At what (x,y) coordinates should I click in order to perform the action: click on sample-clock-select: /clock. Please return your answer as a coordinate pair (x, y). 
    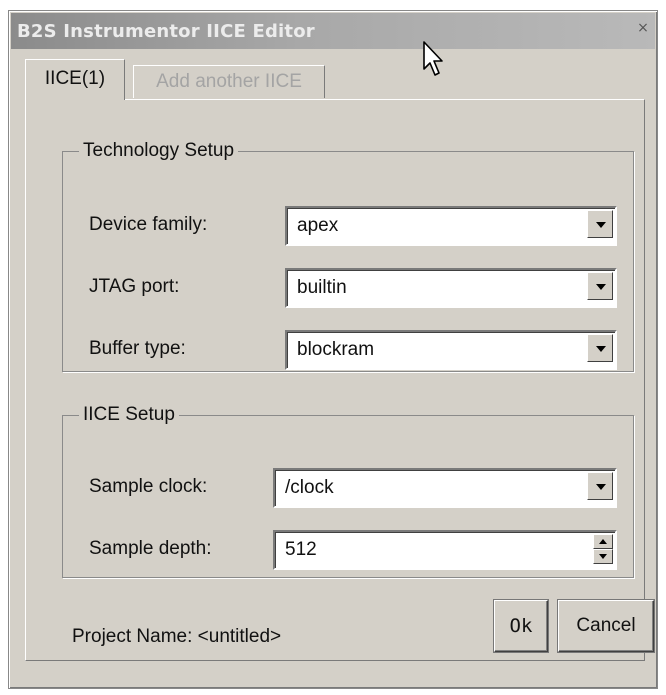
    Looking at the image, I should click on (445, 488).